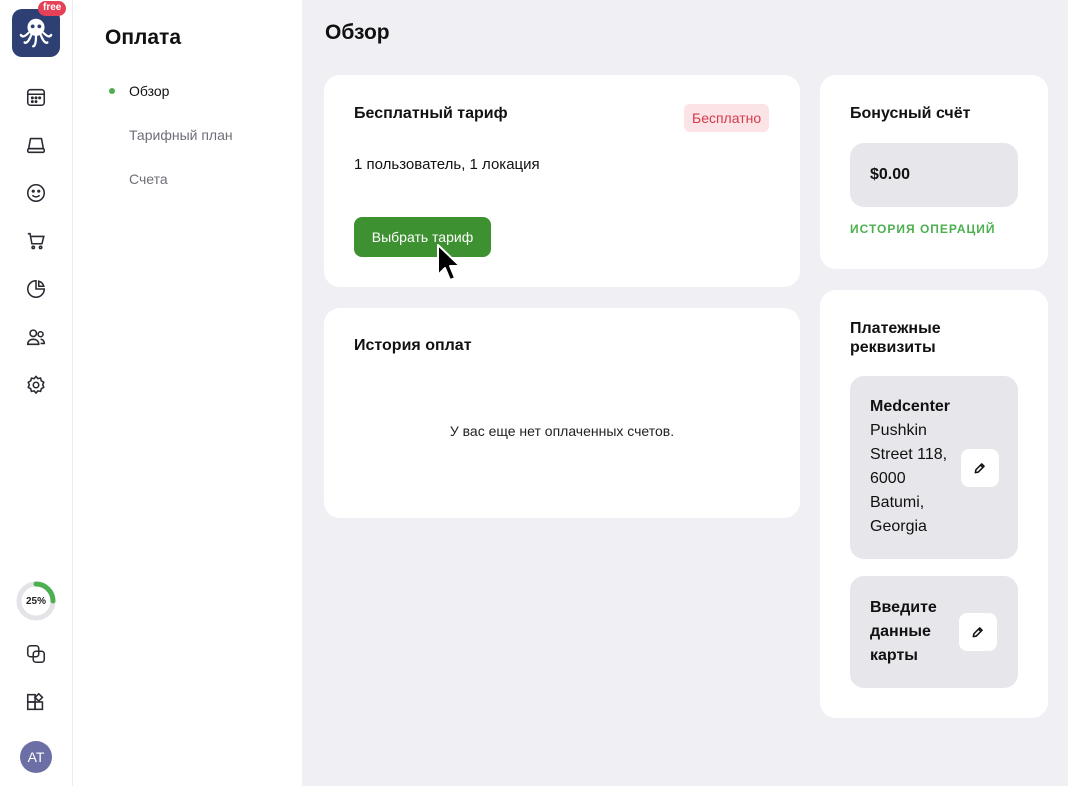 Image resolution: width=1068 pixels, height=786 pixels. Describe the element at coordinates (903, 607) in the screenshot. I see `card-prompt-line: Введите` at that location.